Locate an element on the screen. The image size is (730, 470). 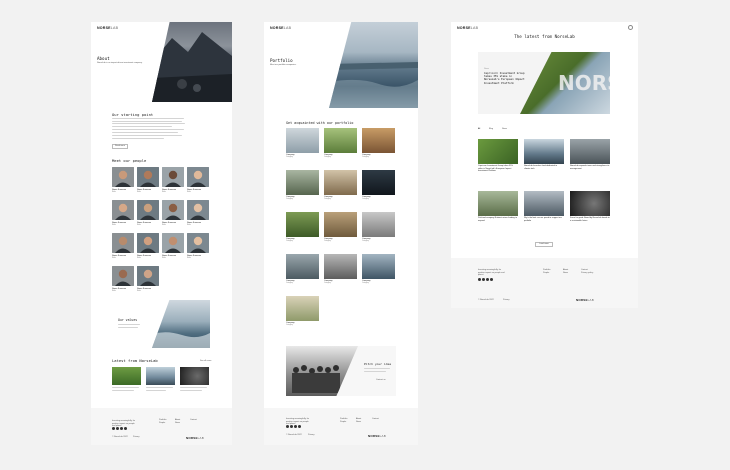
menu-icon is located at coordinates (630, 27).